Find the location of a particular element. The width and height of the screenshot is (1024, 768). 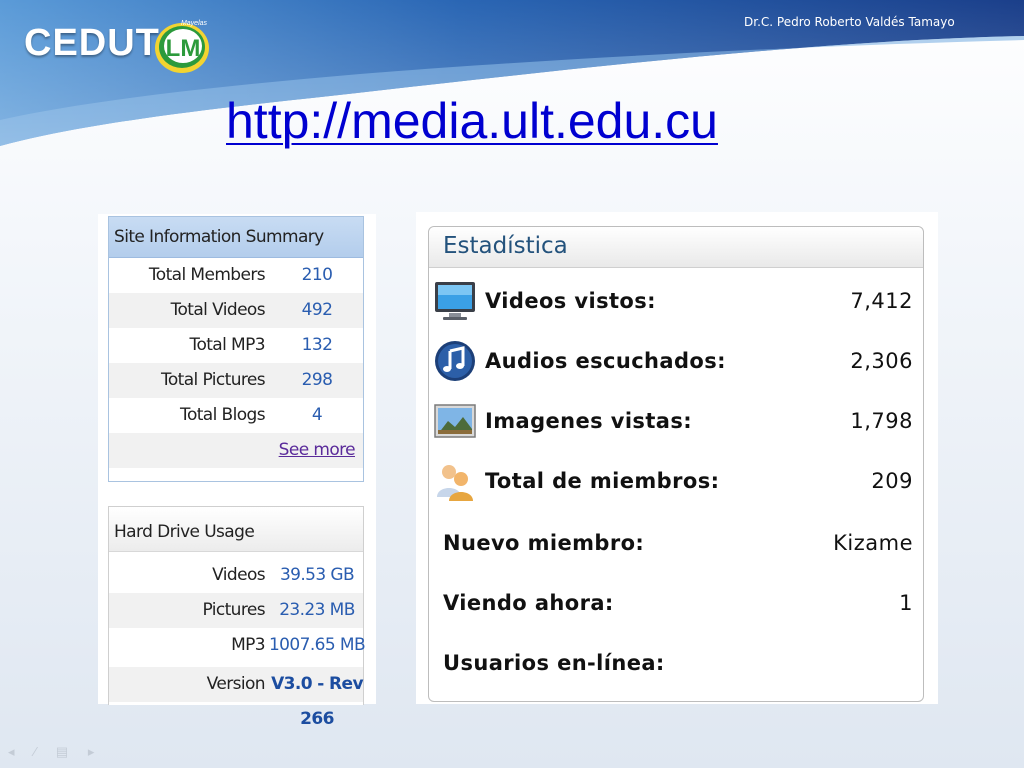

row-label: Pictures is located at coordinates (233, 610).